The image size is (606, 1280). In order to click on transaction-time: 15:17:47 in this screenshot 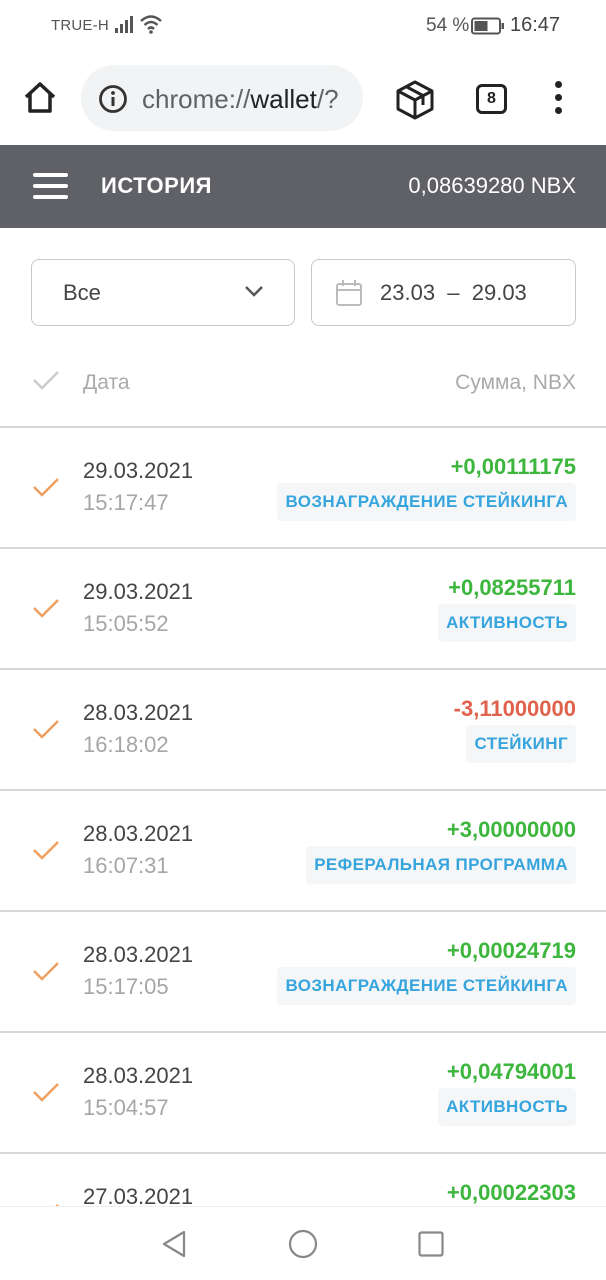, I will do `click(126, 502)`.